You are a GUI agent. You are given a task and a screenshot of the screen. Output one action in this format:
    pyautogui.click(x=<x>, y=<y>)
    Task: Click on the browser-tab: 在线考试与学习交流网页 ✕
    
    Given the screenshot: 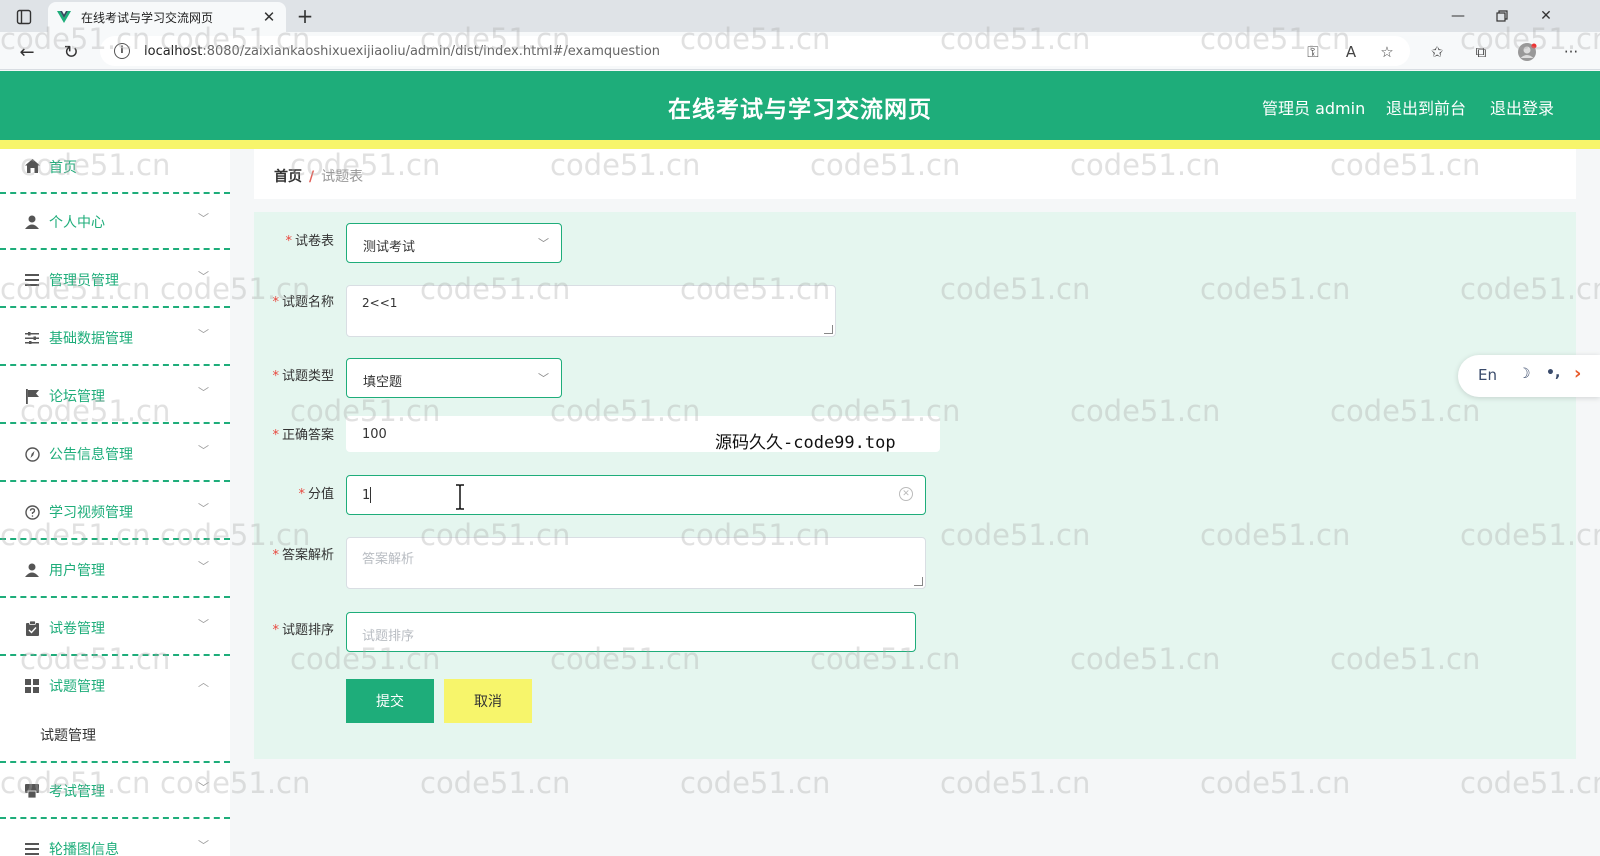 What is the action you would take?
    pyautogui.click(x=167, y=17)
    